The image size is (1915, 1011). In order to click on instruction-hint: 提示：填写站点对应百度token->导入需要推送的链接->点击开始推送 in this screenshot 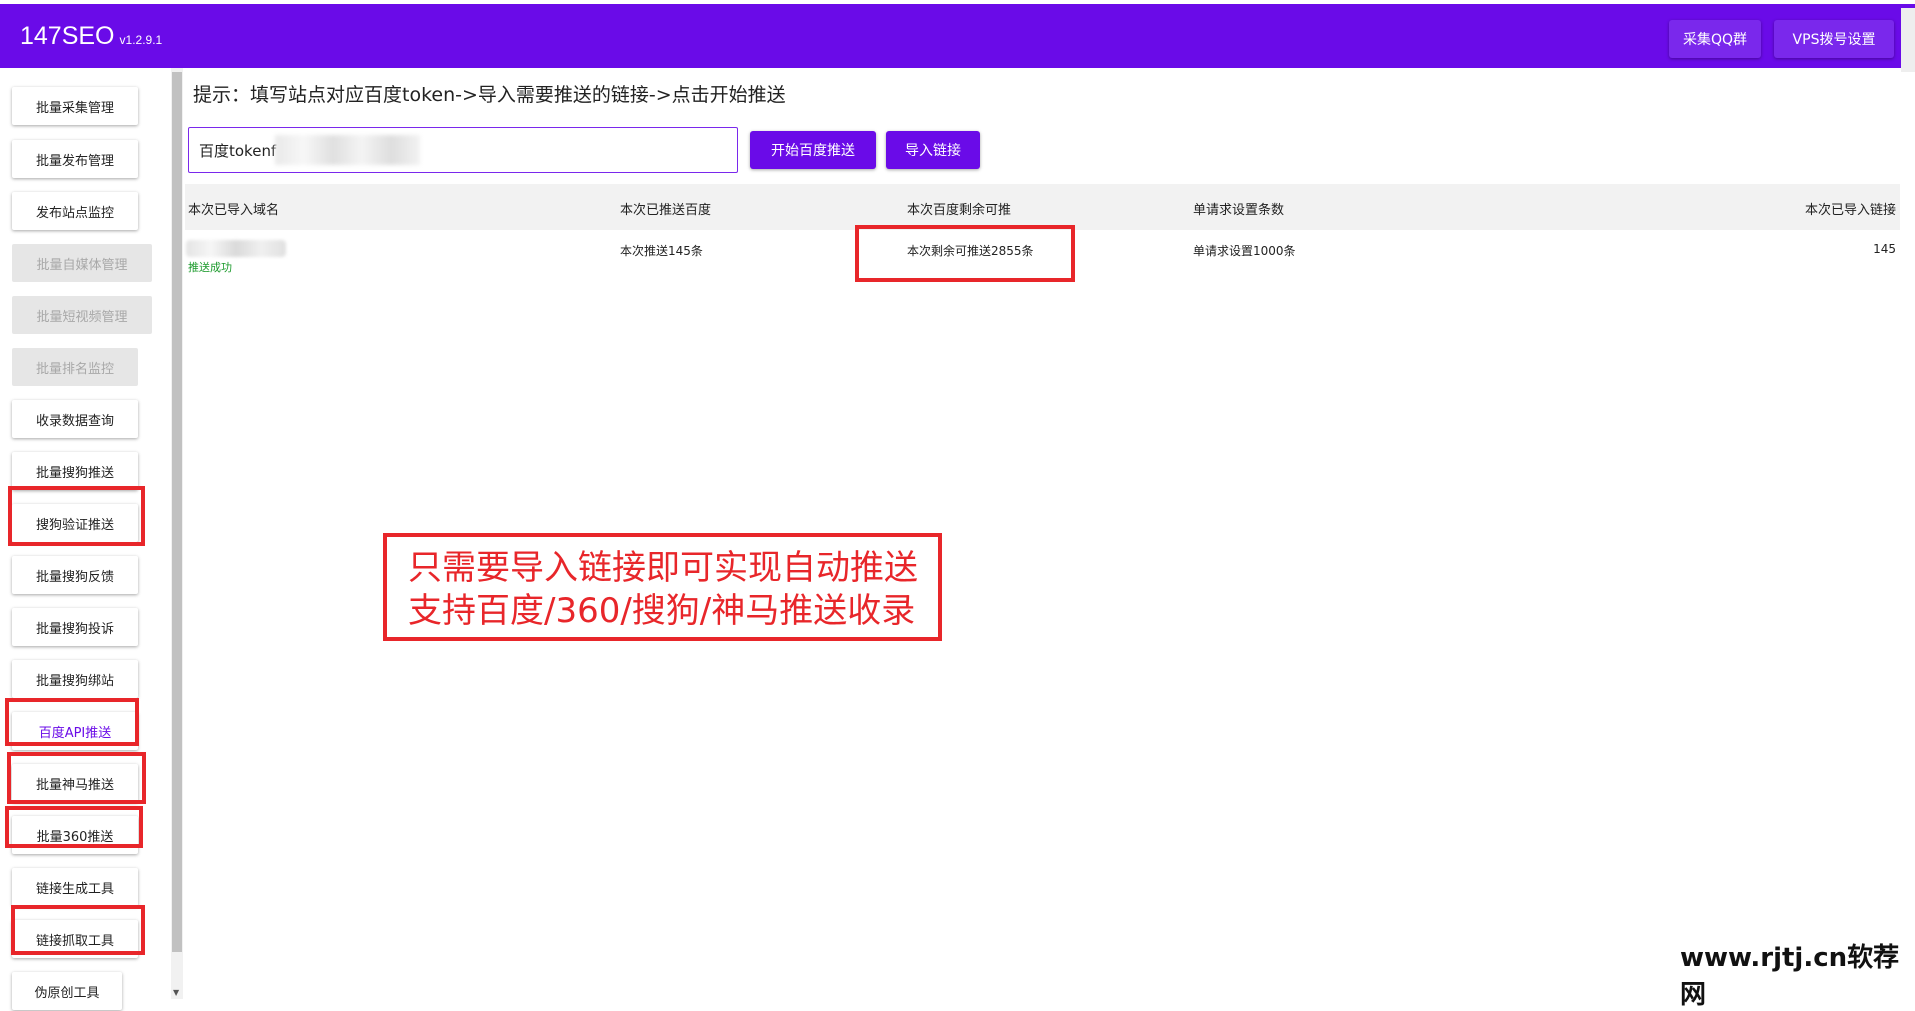, I will do `click(489, 95)`.